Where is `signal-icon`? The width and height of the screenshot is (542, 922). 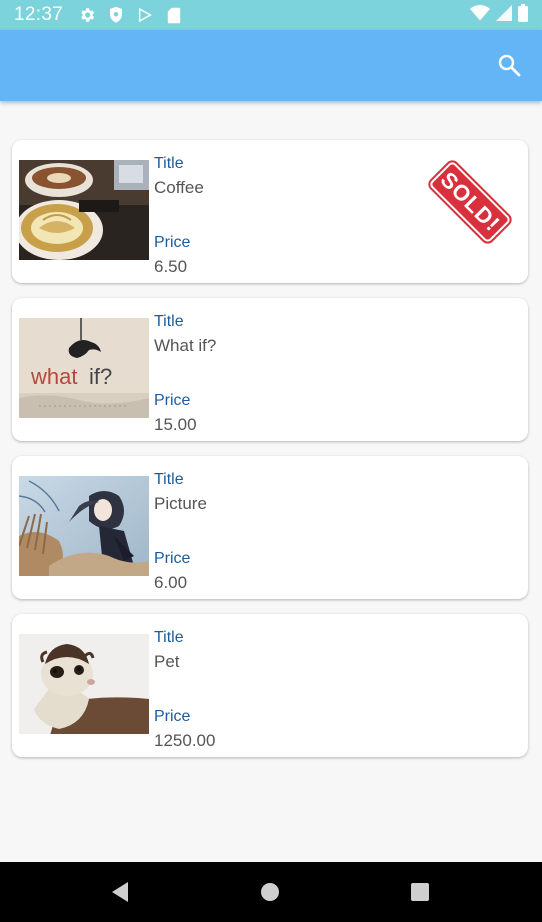
signal-icon is located at coordinates (504, 15).